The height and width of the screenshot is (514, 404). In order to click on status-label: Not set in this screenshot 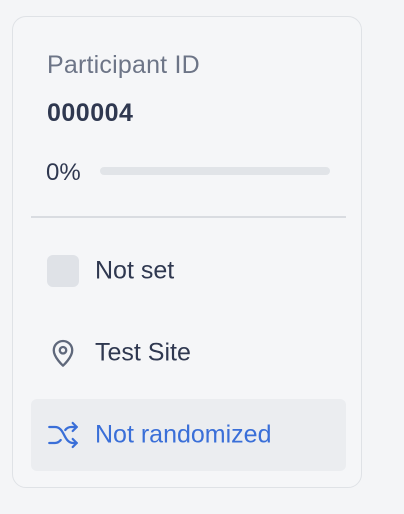, I will do `click(135, 270)`.